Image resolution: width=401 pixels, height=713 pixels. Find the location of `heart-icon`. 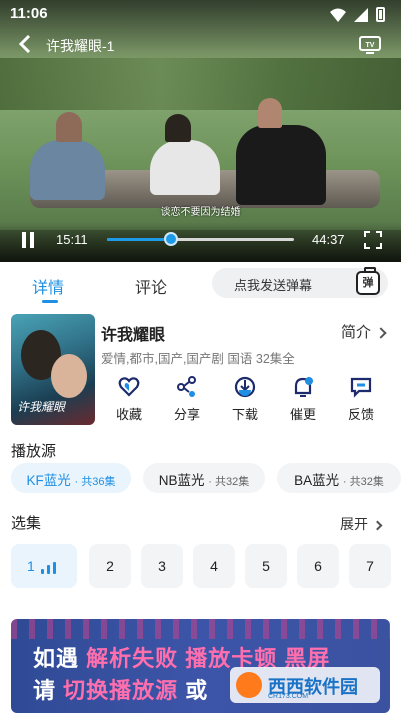

heart-icon is located at coordinates (129, 387).